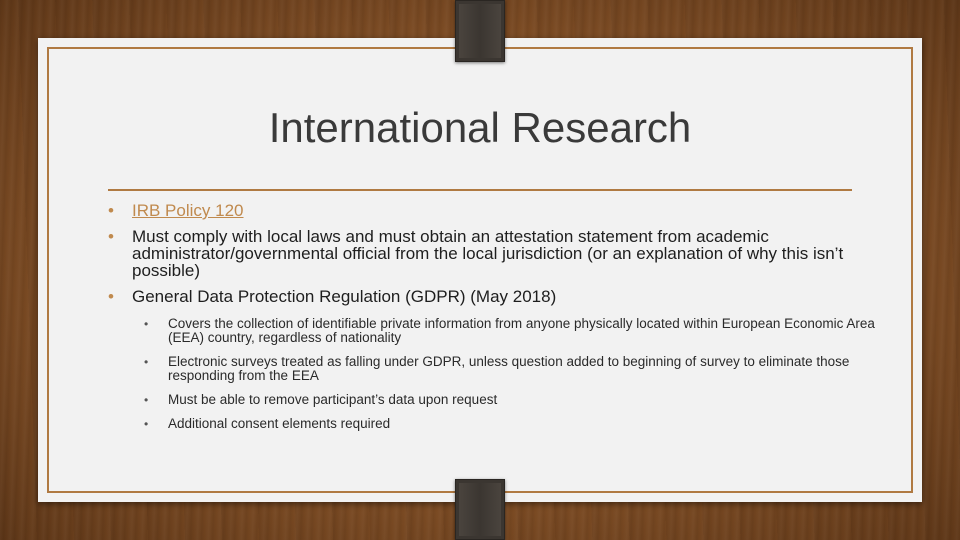 The height and width of the screenshot is (540, 960). What do you see at coordinates (480, 31) in the screenshot?
I see `binder-clip-top` at bounding box center [480, 31].